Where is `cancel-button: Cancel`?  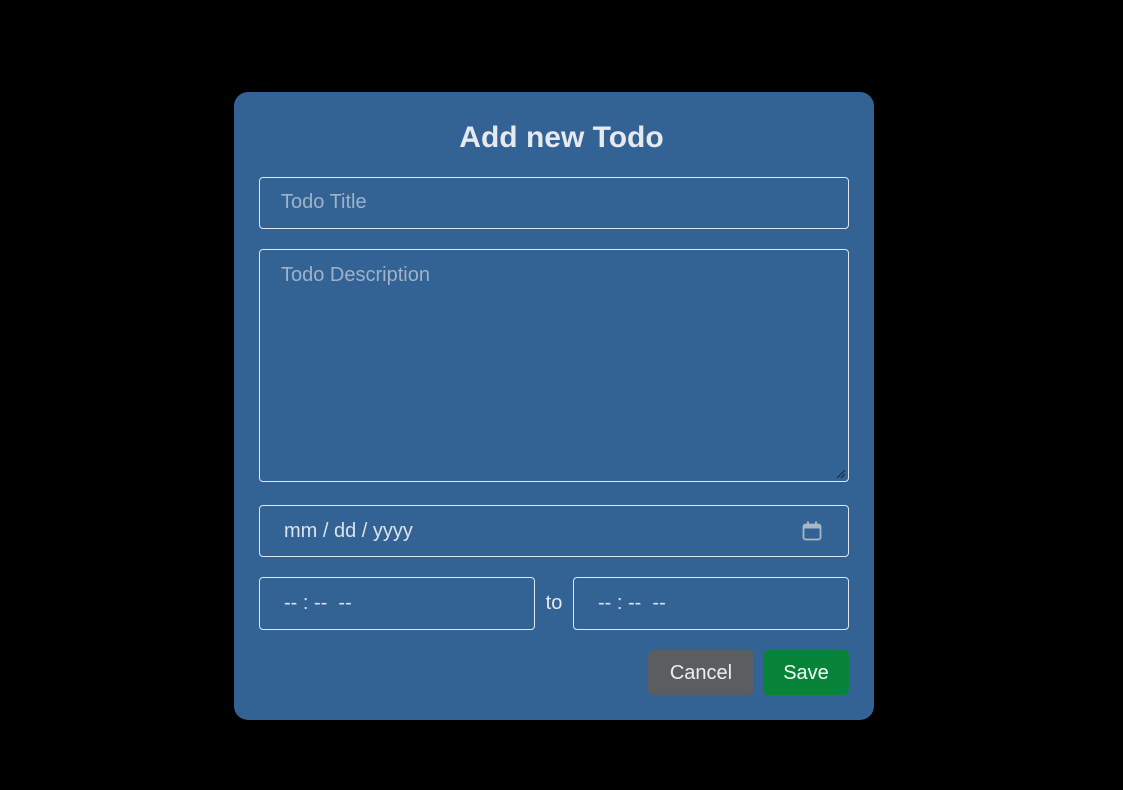 cancel-button: Cancel is located at coordinates (701, 672).